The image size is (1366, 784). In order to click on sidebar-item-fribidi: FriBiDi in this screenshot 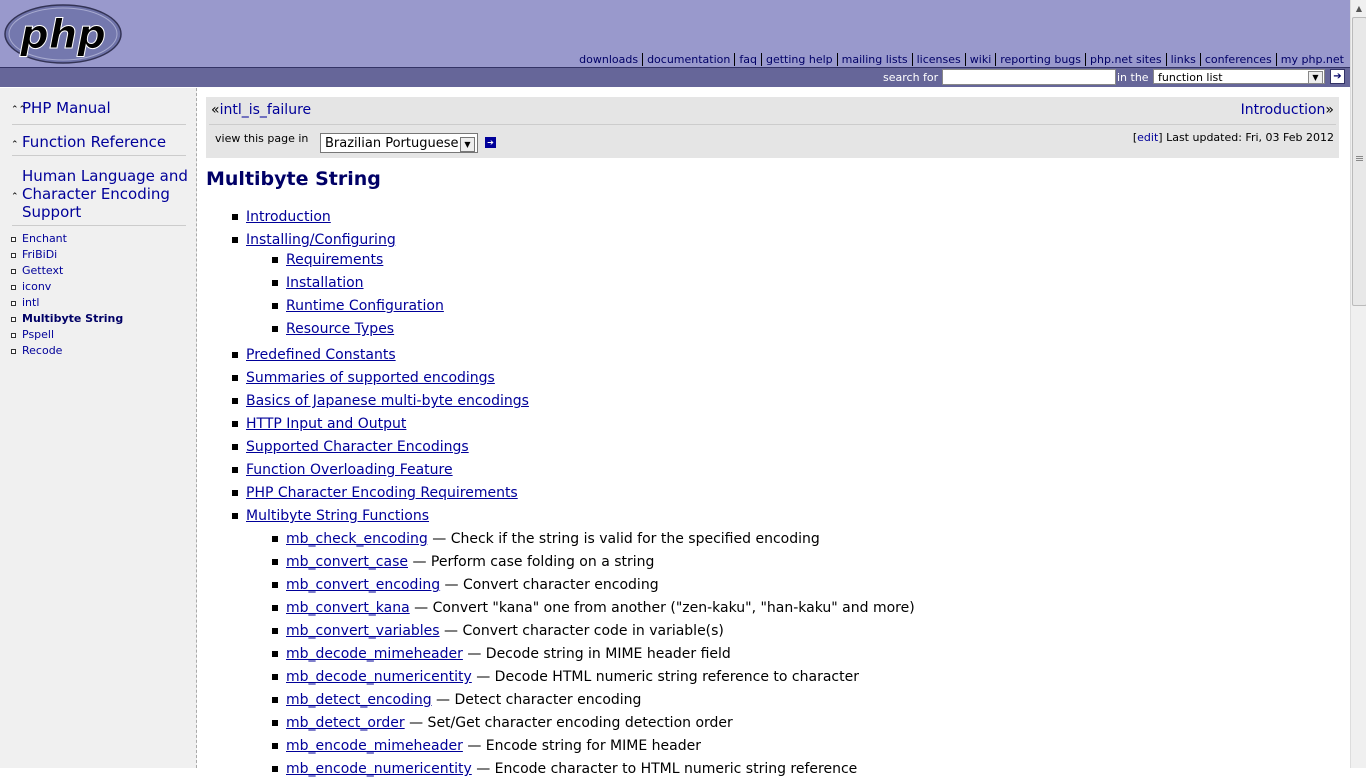, I will do `click(66, 255)`.